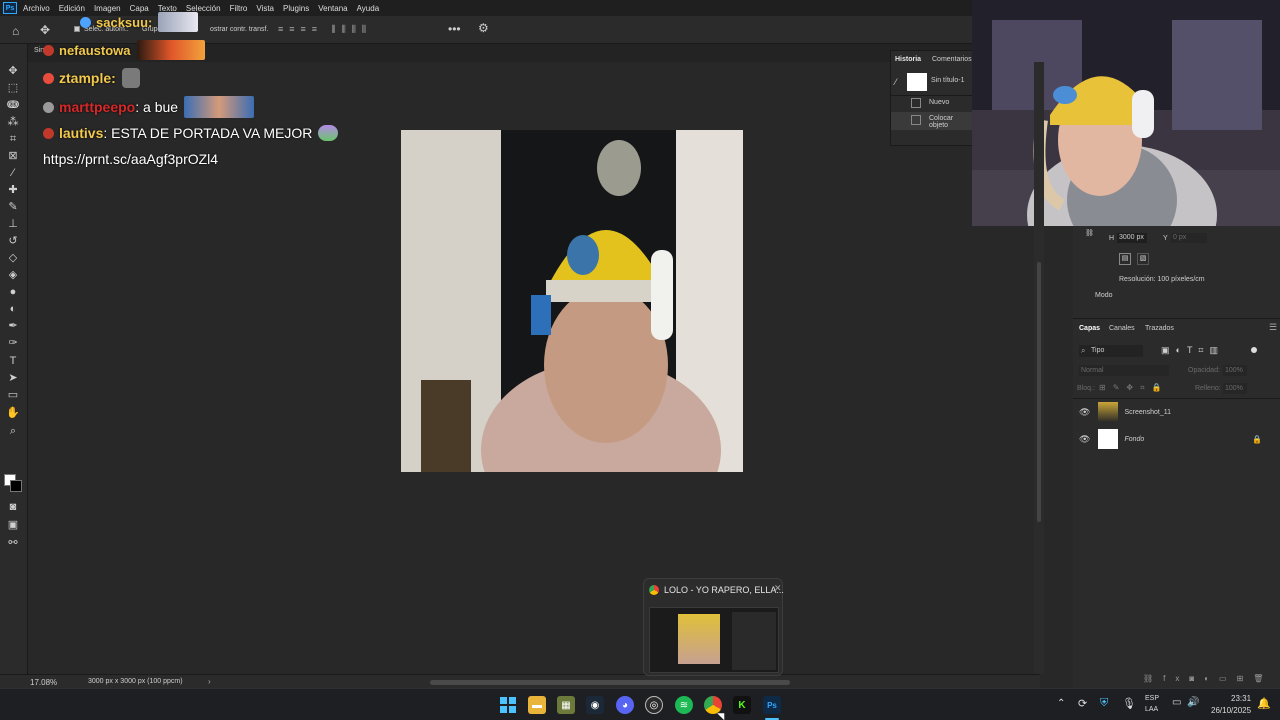 Image resolution: width=1280 pixels, height=720 pixels. Describe the element at coordinates (13, 431) in the screenshot. I see `zoom-tool-icon: ⌕` at that location.